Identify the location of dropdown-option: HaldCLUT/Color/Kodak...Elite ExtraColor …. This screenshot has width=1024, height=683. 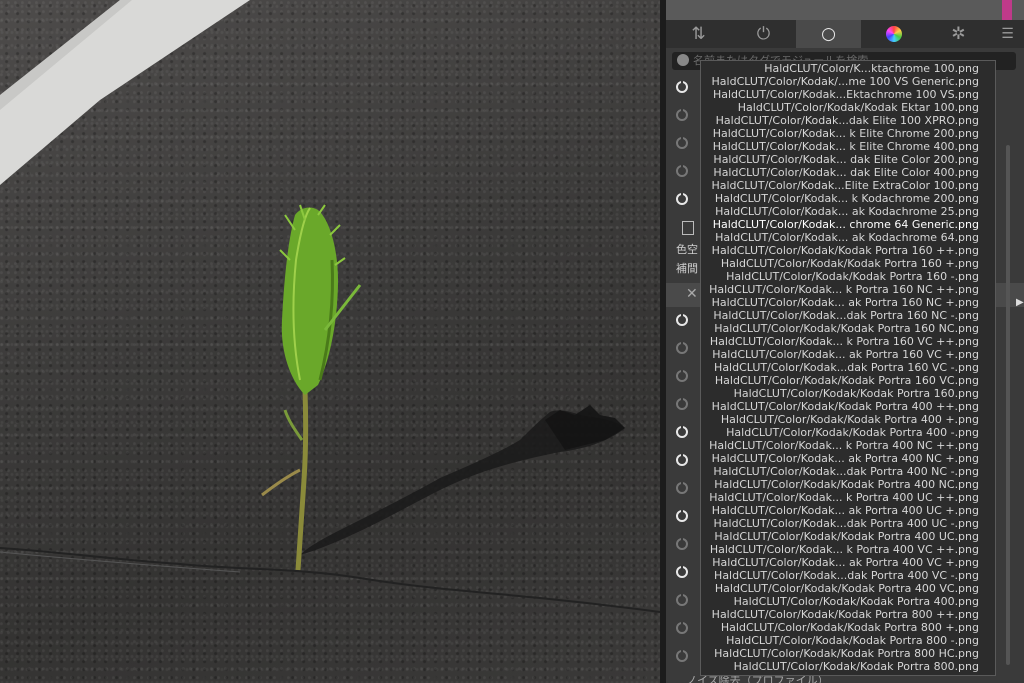
(848, 185).